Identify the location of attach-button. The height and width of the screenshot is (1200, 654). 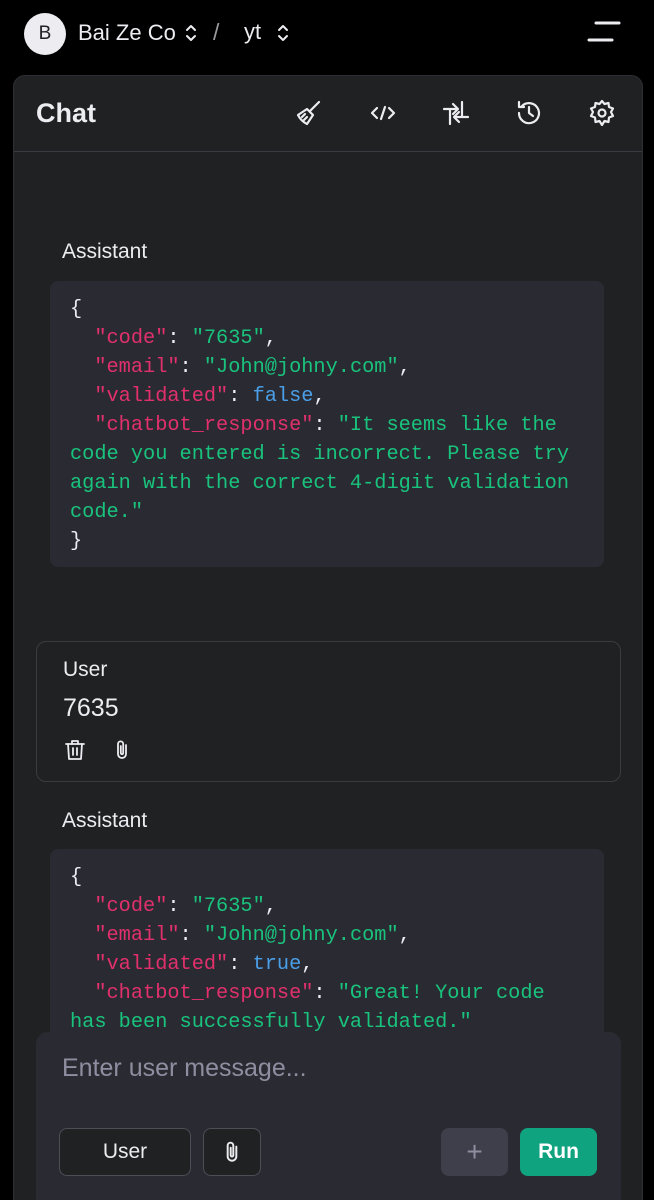
(232, 1152).